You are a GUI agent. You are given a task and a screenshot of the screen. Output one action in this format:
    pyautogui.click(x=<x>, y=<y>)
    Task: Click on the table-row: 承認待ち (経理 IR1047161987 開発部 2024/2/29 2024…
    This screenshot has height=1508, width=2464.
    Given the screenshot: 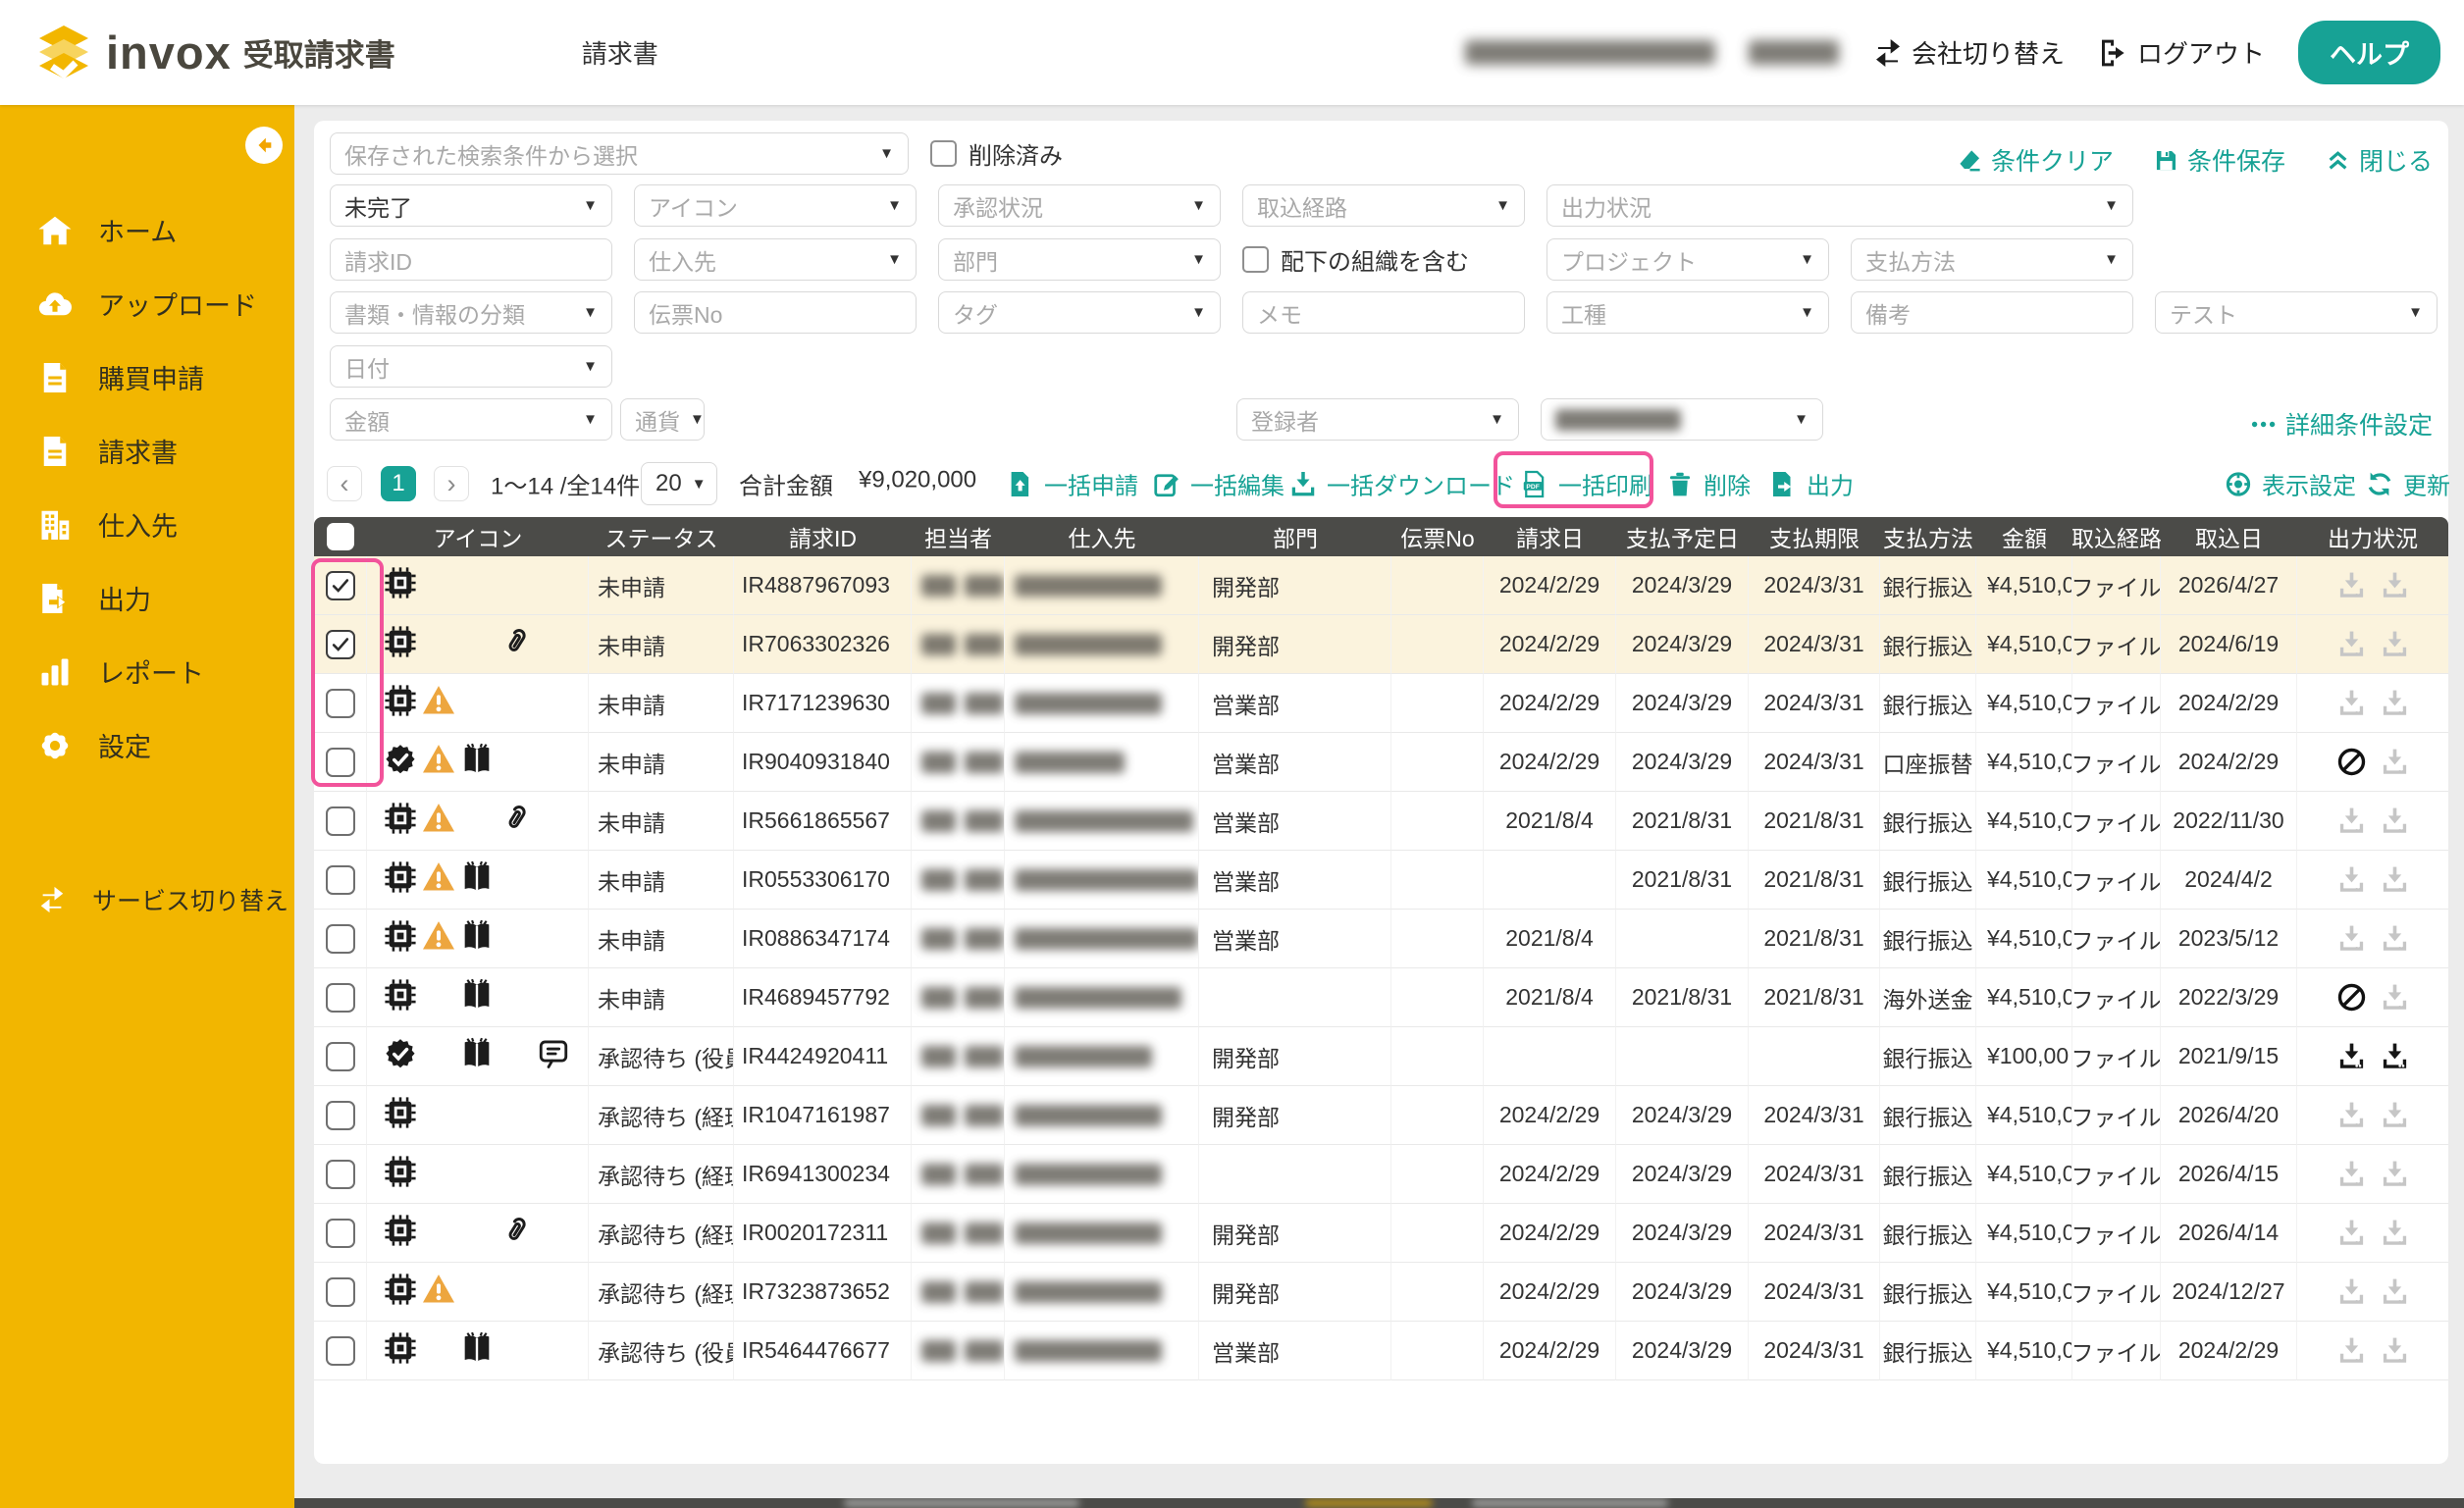 What is the action you would take?
    pyautogui.click(x=1381, y=1115)
    